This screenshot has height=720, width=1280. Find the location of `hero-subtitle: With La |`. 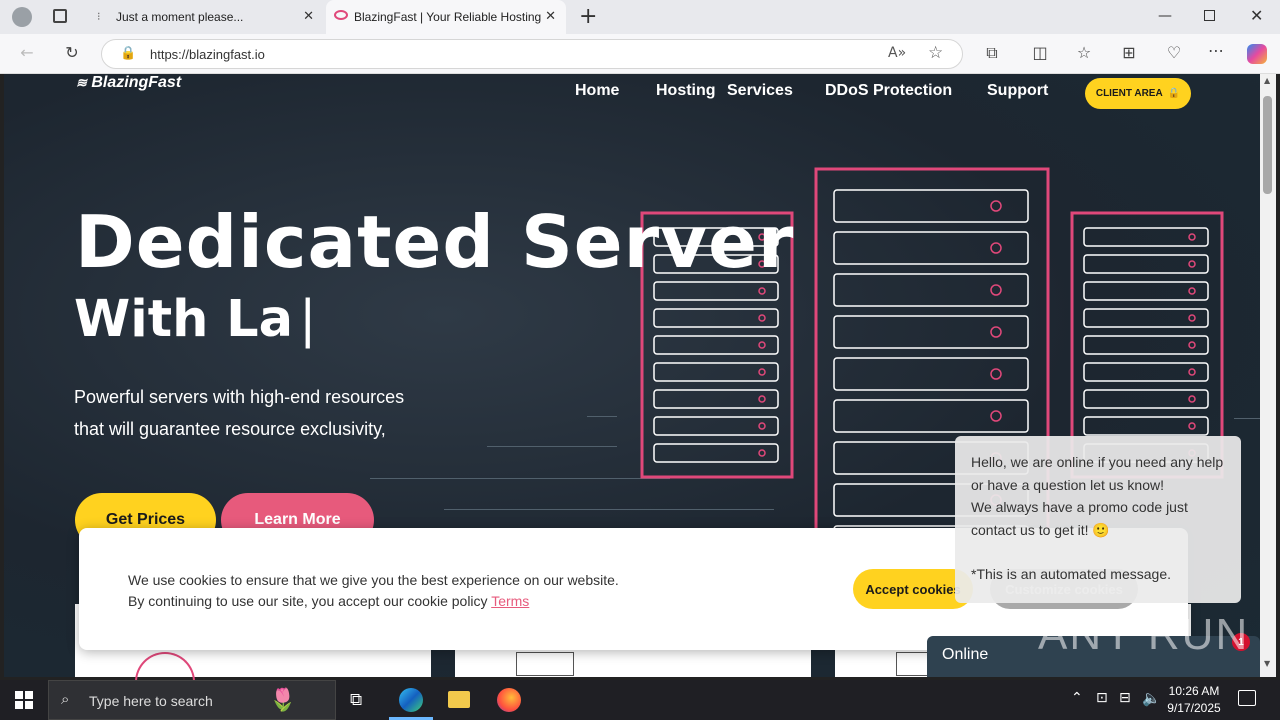

hero-subtitle: With La | is located at coordinates (195, 319).